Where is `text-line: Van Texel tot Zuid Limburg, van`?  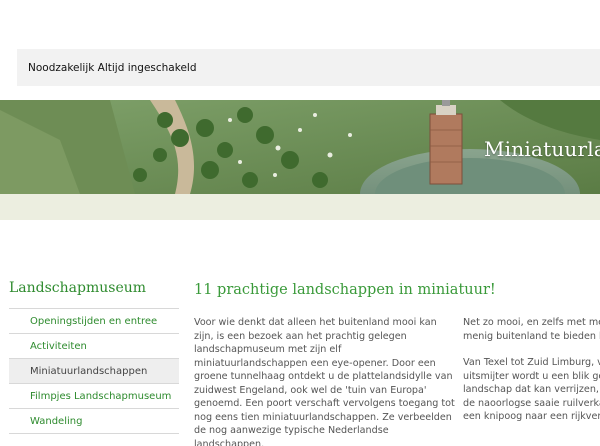 text-line: Van Texel tot Zuid Limburg, van is located at coordinates (531, 362).